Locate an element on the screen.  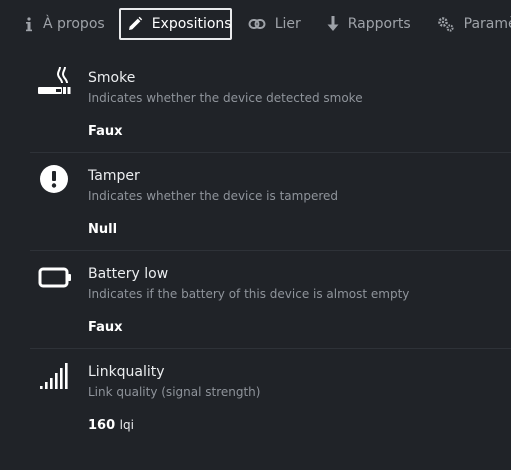
tab-exposes: Expositions is located at coordinates (175, 24).